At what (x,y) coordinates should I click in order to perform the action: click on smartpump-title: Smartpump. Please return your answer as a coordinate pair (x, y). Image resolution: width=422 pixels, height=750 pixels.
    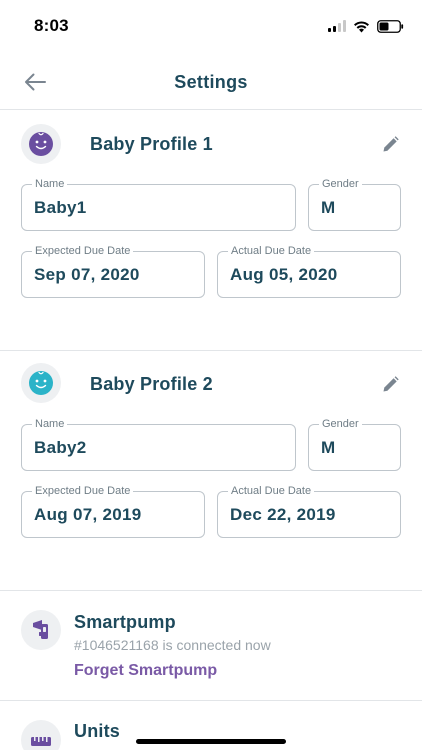
    Looking at the image, I should click on (125, 622).